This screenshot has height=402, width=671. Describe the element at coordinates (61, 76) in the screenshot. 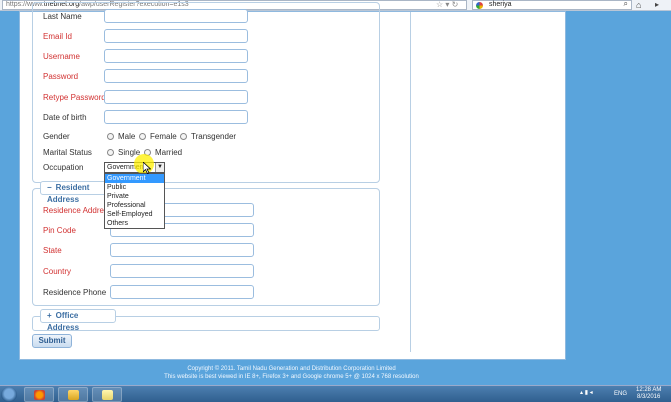

I see `password-label: Password` at that location.